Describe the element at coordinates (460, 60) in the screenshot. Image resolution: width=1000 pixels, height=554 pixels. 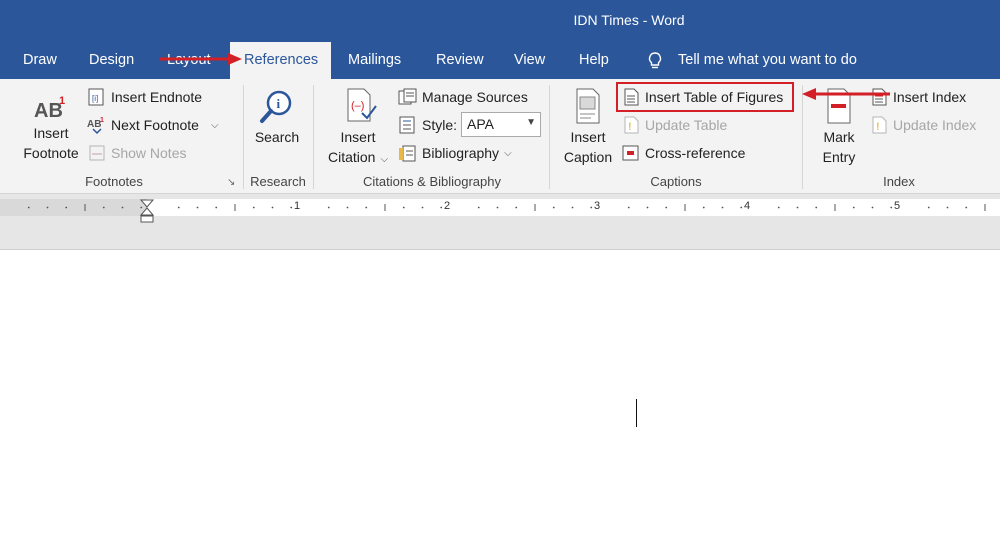
I see `tab-review: Review` at that location.